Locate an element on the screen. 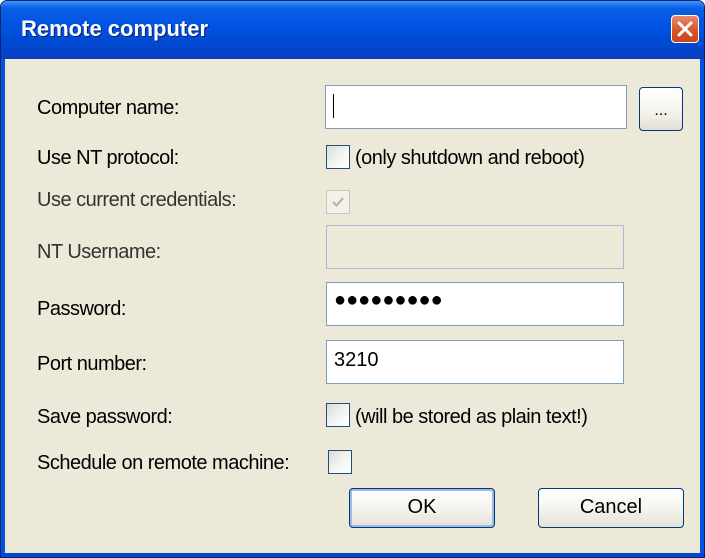 The width and height of the screenshot is (705, 558). close-icon is located at coordinates (685, 29).